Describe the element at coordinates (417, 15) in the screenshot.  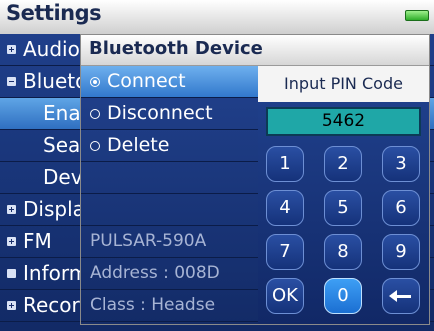
I see `battery-icon` at that location.